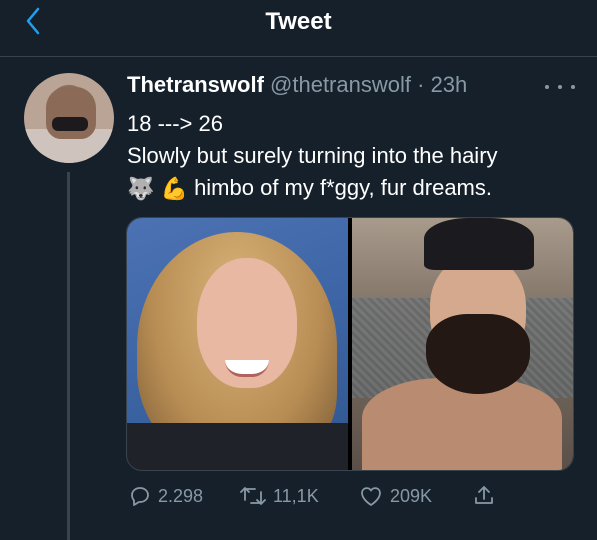  Describe the element at coordinates (141, 189) in the screenshot. I see `wolf-emoji: 🐺` at that location.